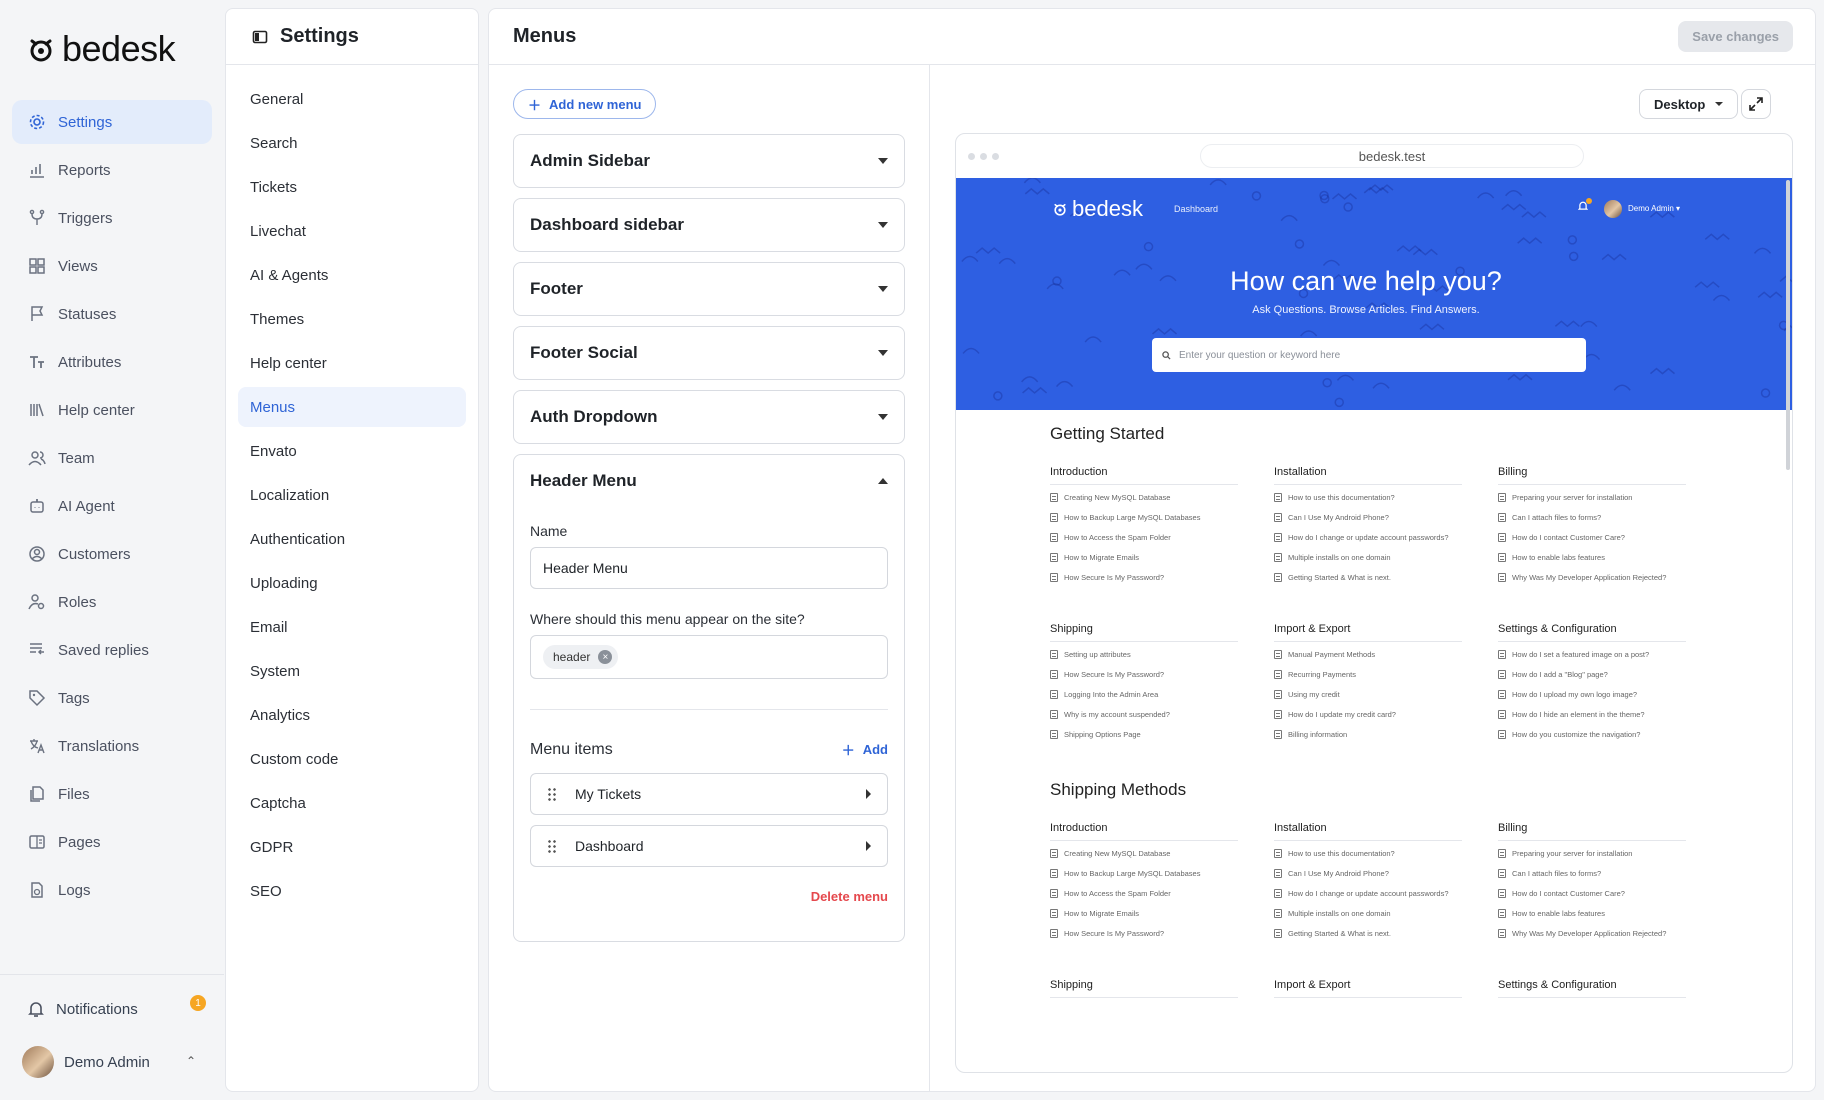  I want to click on chevron-up-icon: ⌃, so click(191, 1061).